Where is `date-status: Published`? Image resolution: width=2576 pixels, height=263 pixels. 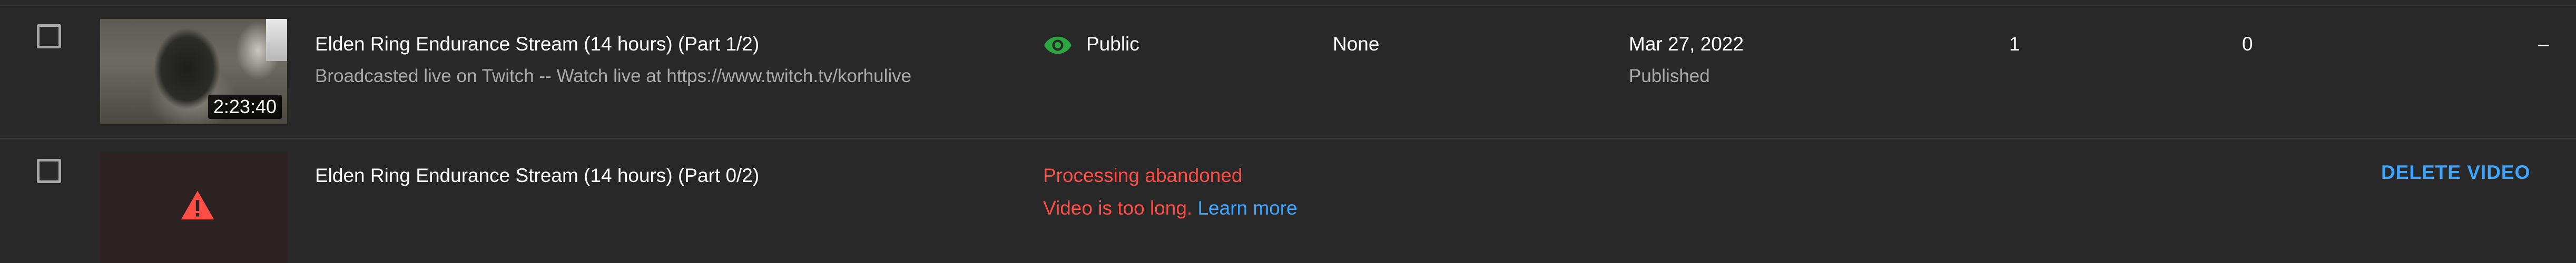 date-status: Published is located at coordinates (1669, 76).